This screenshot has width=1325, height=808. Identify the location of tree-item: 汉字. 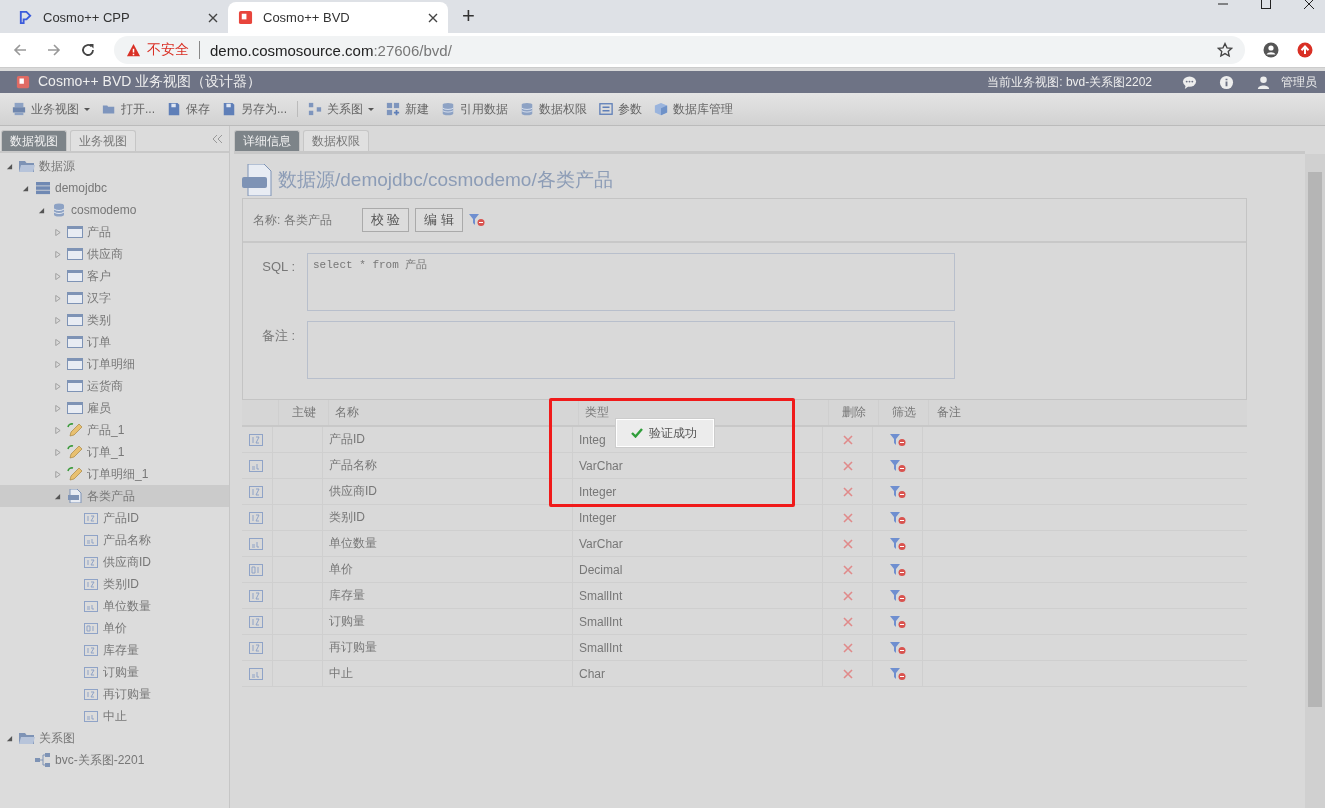
(114, 298).